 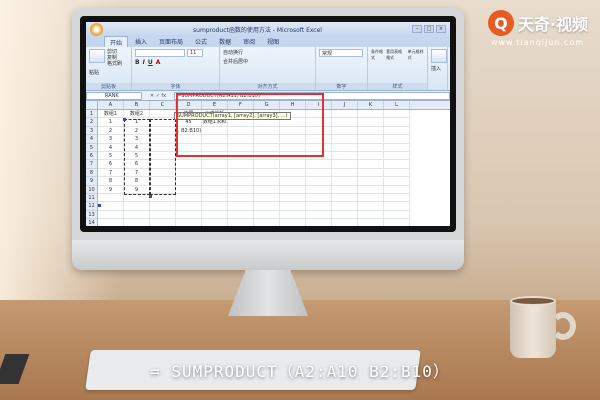 What do you see at coordinates (158, 96) in the screenshot?
I see `formula-buttons: ✕ ✓ fx` at bounding box center [158, 96].